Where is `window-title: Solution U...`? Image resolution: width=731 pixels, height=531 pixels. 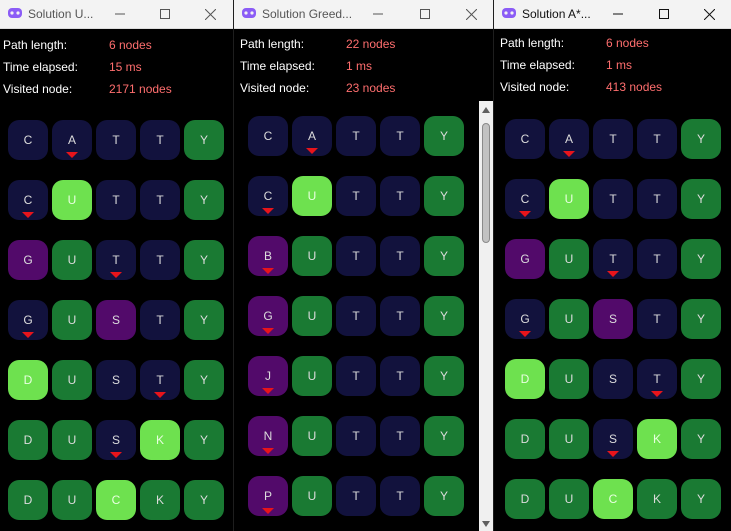 window-title: Solution U... is located at coordinates (61, 14).